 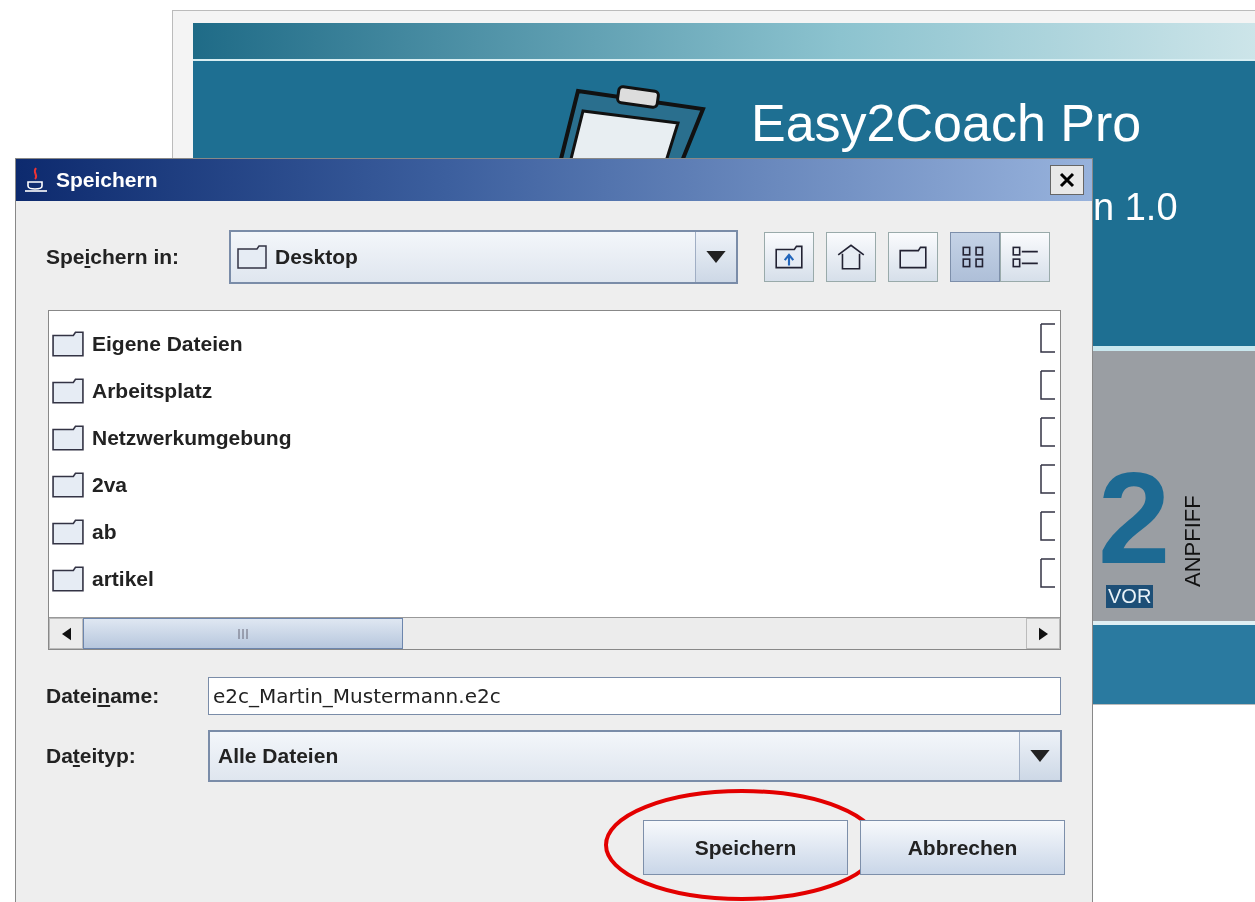 What do you see at coordinates (107, 180) in the screenshot?
I see `window-title: Speichern` at bounding box center [107, 180].